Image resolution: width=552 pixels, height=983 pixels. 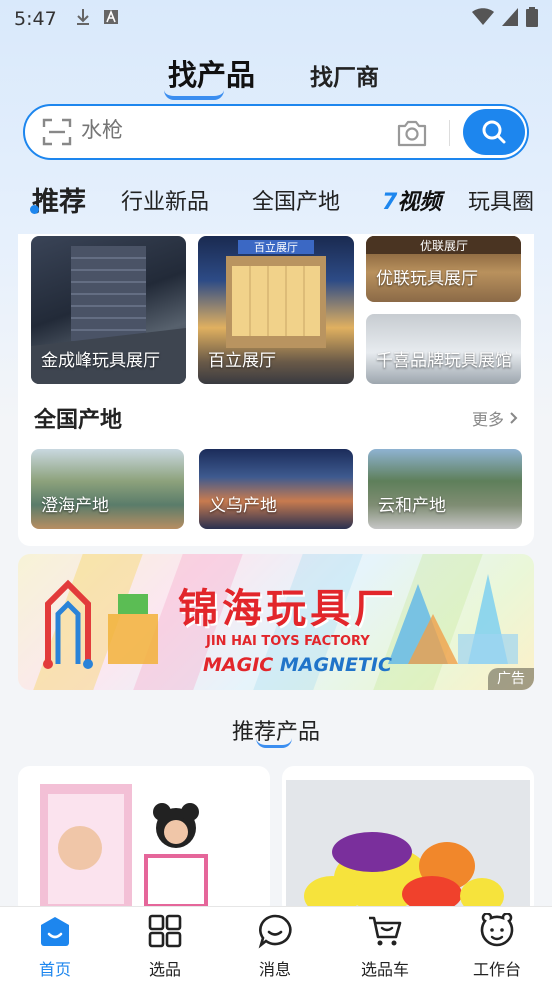 I want to click on nav-workbench: 工作台, so click(x=497, y=946).